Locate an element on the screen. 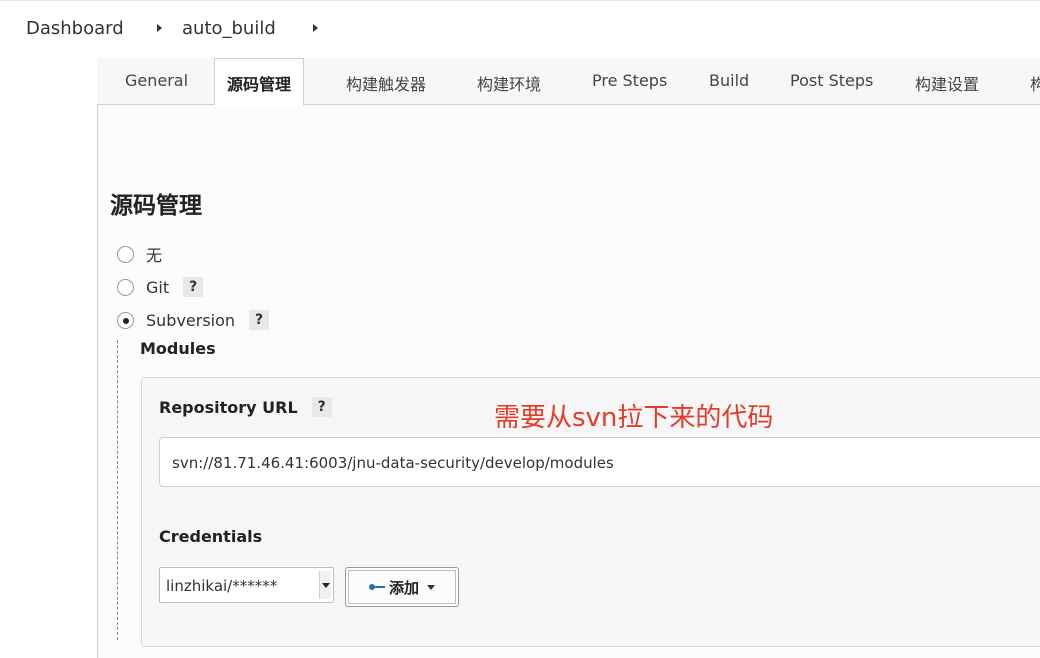 This screenshot has height=658, width=1040. scm-option-label: 无 is located at coordinates (154, 255).